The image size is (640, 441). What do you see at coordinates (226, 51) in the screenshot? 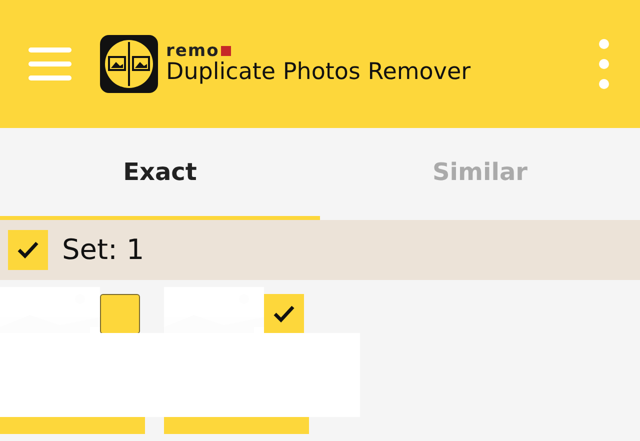
I see `brand-mark-icon` at bounding box center [226, 51].